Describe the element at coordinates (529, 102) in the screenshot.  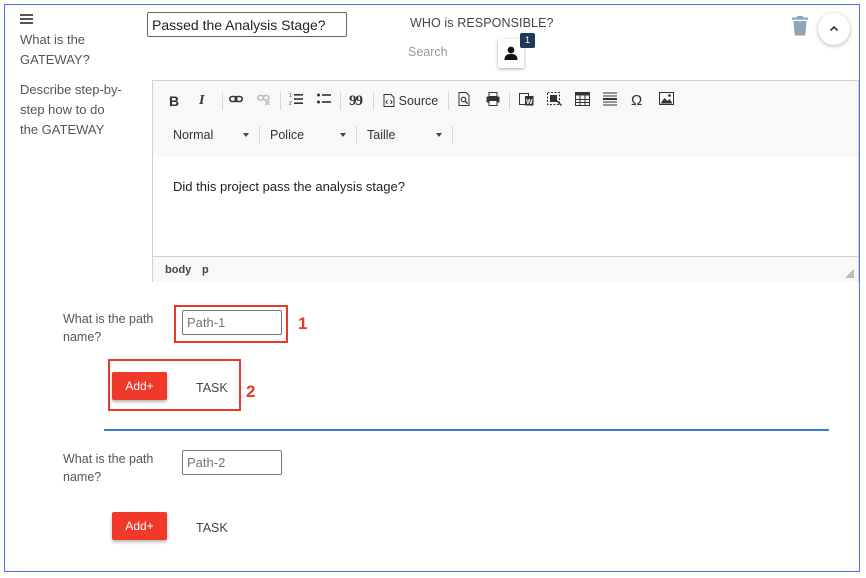
I see `svg-text: W` at that location.